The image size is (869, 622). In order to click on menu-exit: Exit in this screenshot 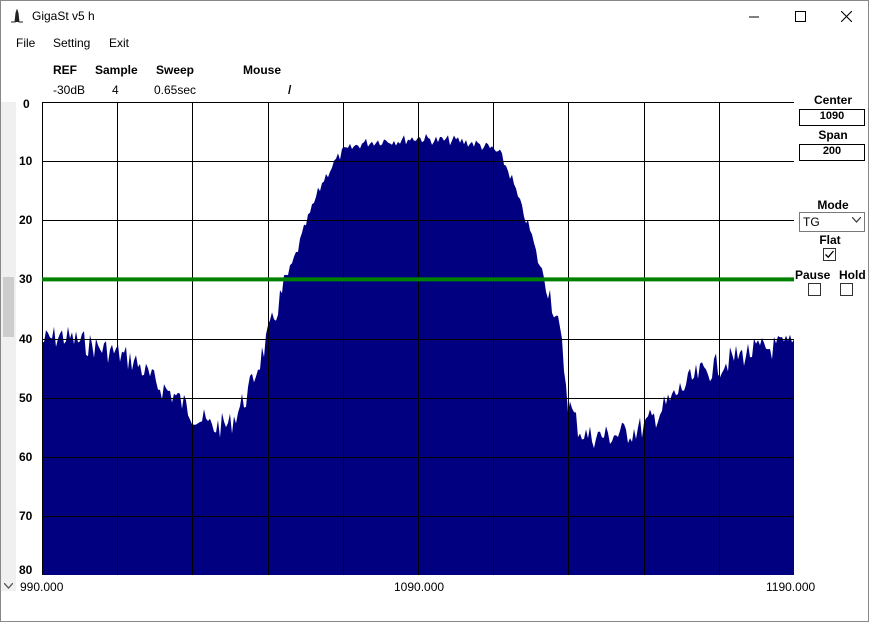, I will do `click(119, 43)`.